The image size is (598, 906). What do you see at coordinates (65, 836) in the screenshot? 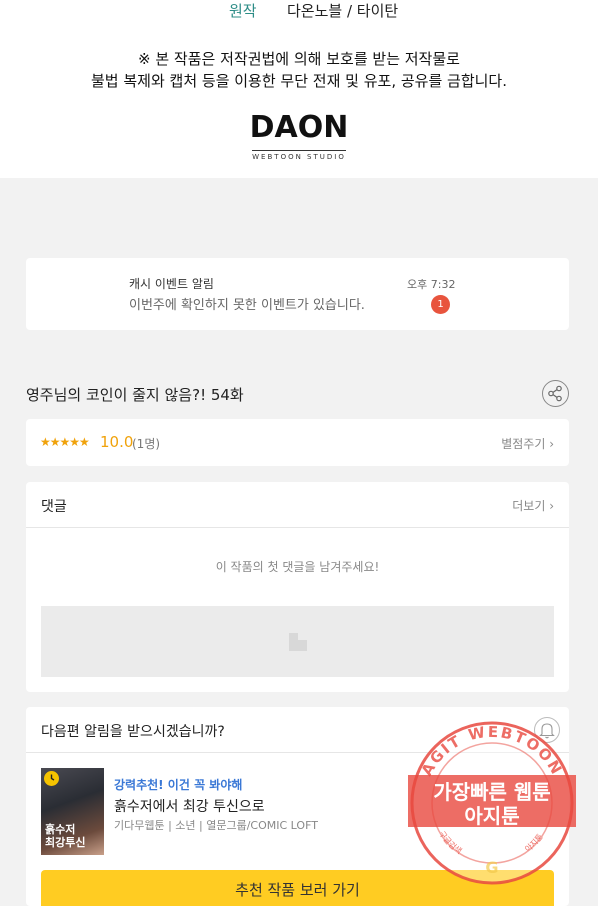
I see `thumbnail-title-art: 흙수저 최강투신` at bounding box center [65, 836].